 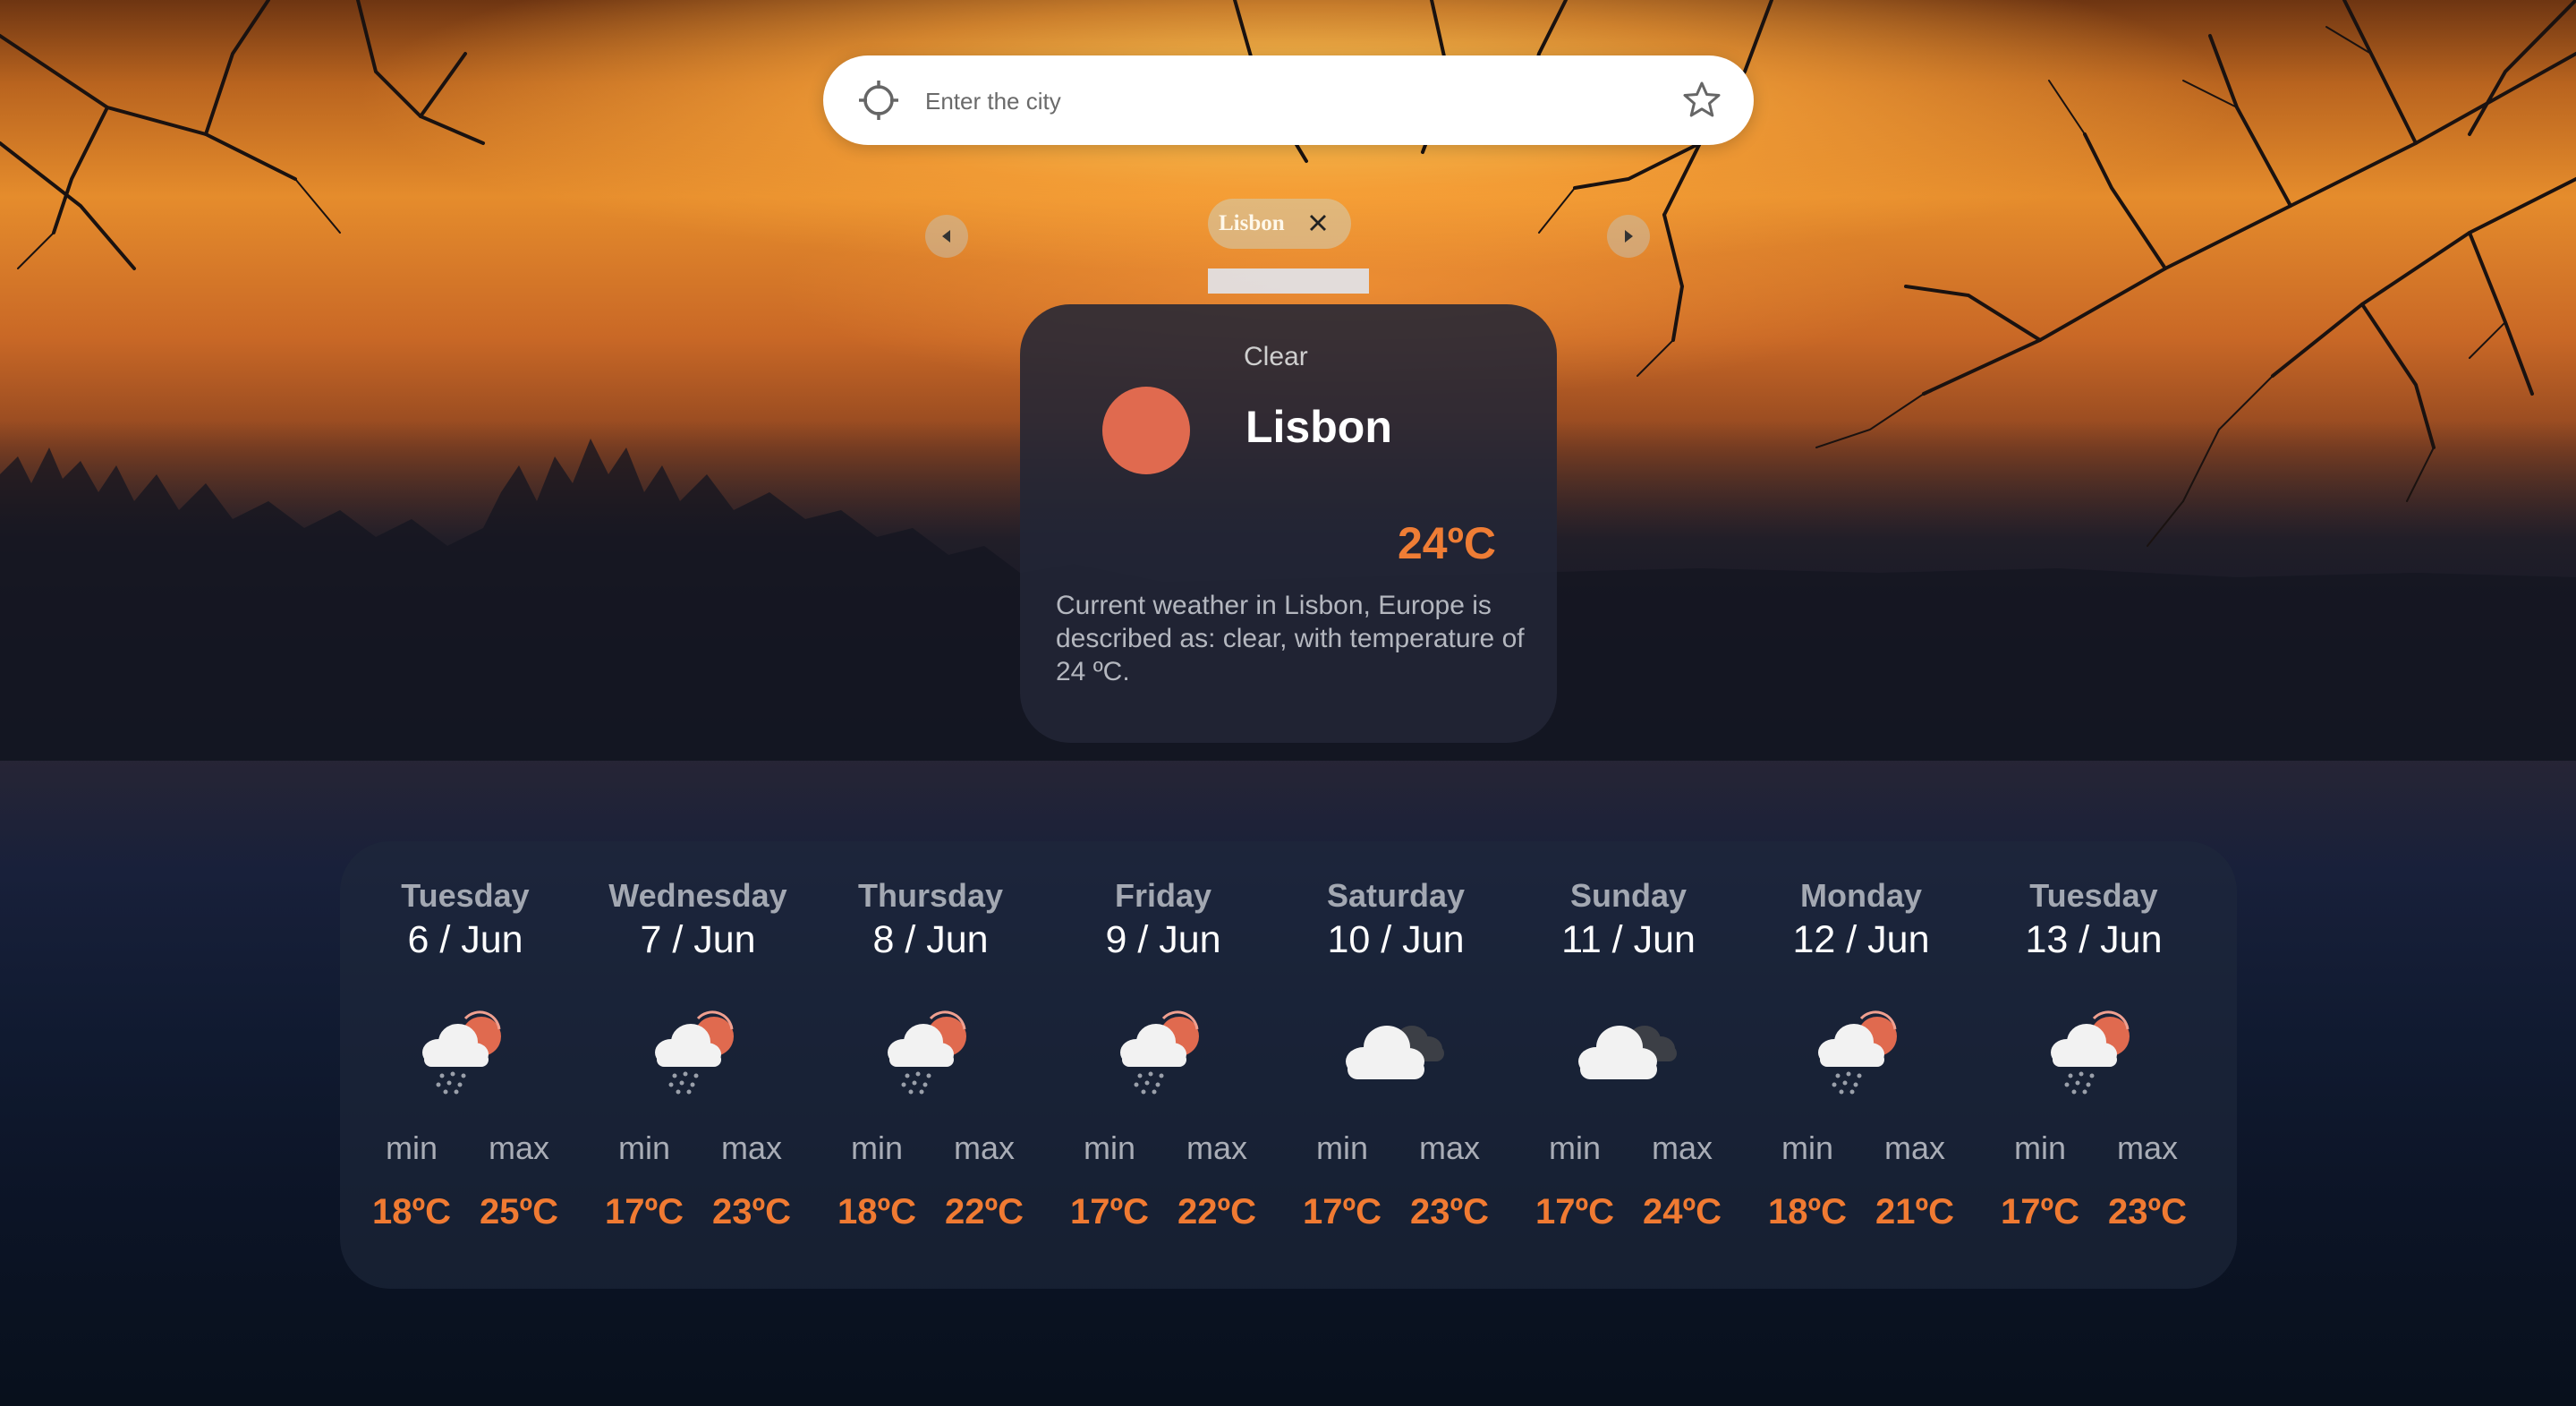 What do you see at coordinates (1163, 896) in the screenshot?
I see `forecast-day-name: Friday` at bounding box center [1163, 896].